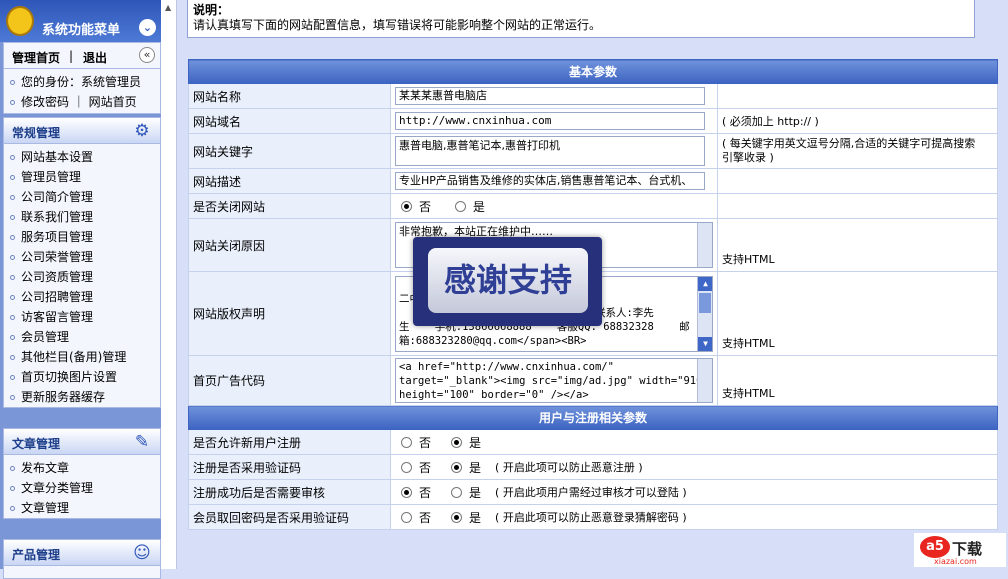 The width and height of the screenshot is (1008, 579). What do you see at coordinates (705, 343) in the screenshot?
I see `scroll-down-icon: ▼` at bounding box center [705, 343].